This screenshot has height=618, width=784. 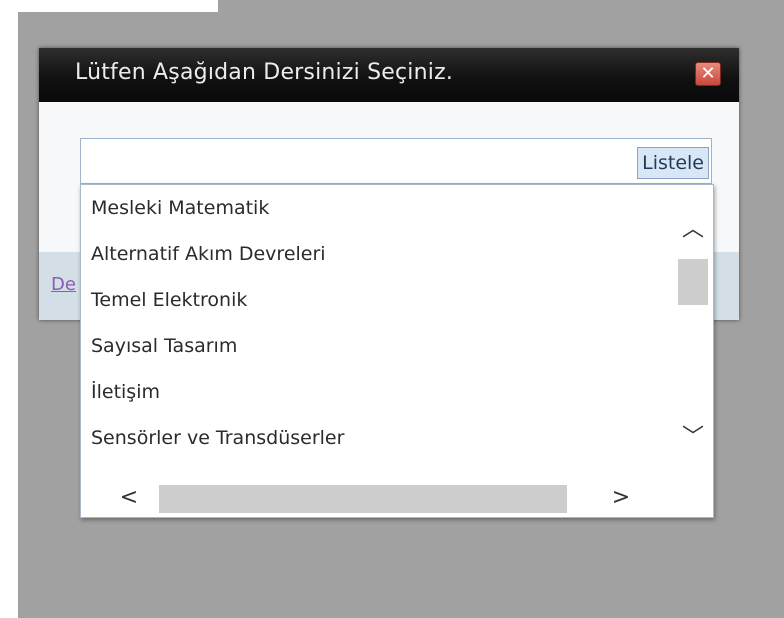 What do you see at coordinates (693, 332) in the screenshot?
I see `vertical-scrollbar: ︿ ﹀` at bounding box center [693, 332].